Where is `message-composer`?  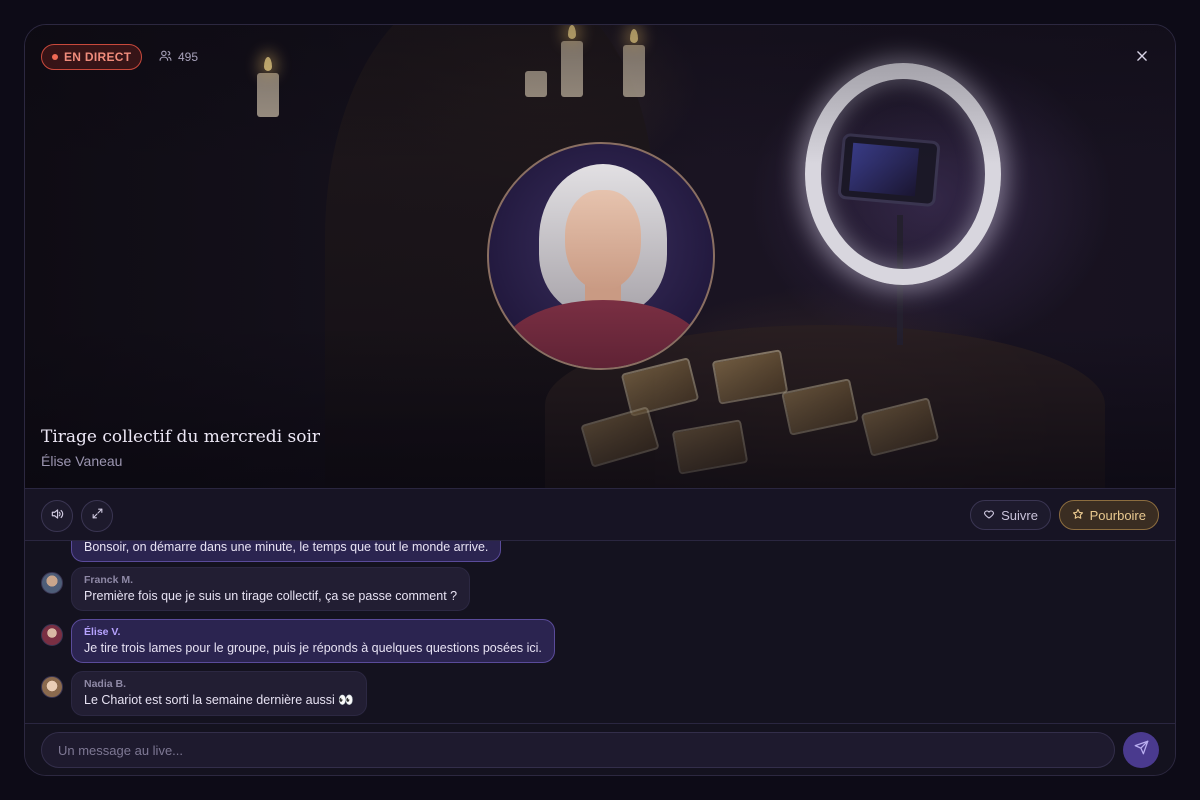
message-composer is located at coordinates (600, 749).